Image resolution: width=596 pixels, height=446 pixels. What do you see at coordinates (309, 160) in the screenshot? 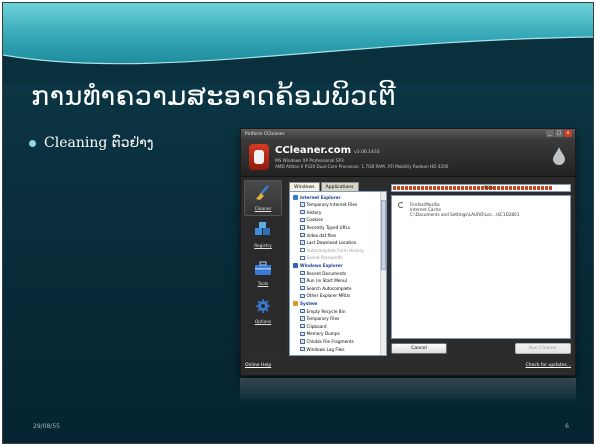
I see `system-os-info: MS Windows XP Professional SP3` at bounding box center [309, 160].